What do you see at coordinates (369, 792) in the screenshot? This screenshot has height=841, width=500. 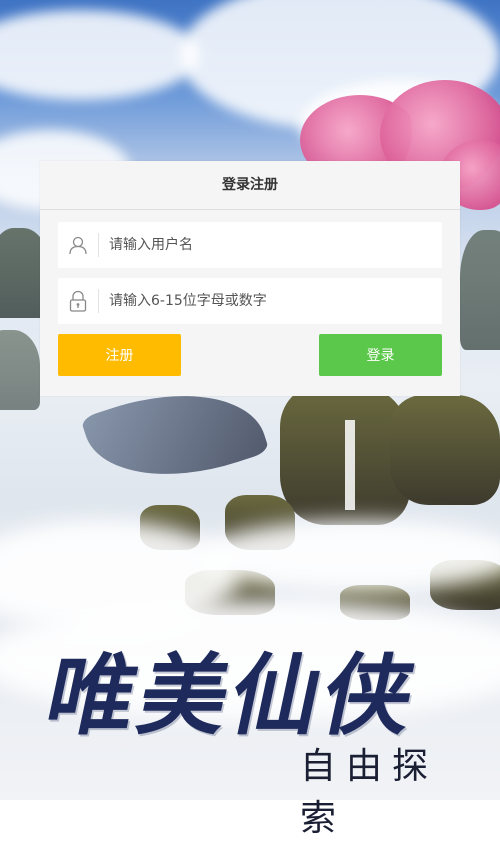 I see `brand-sub-text: 自由探索` at bounding box center [369, 792].